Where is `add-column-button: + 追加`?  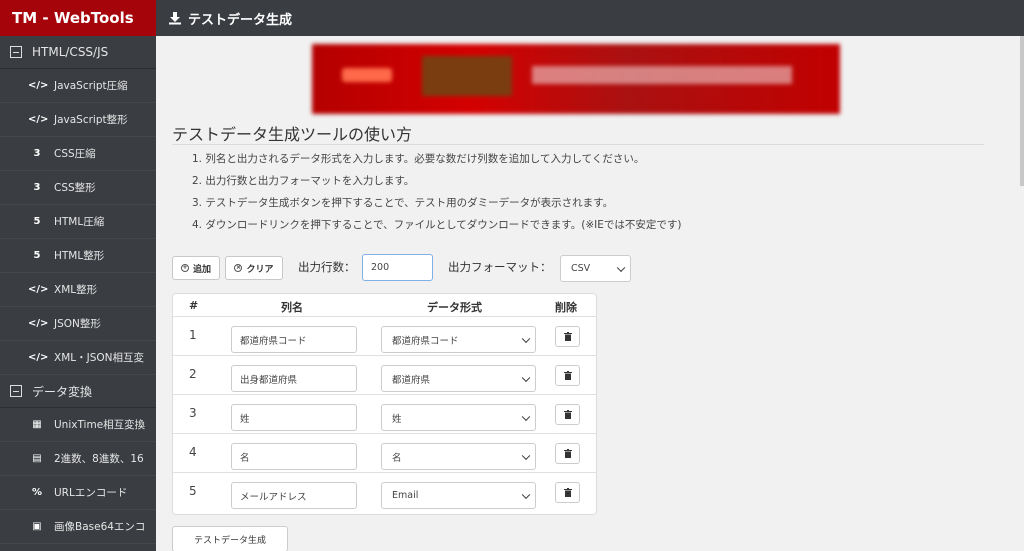
add-column-button: + 追加 is located at coordinates (196, 268).